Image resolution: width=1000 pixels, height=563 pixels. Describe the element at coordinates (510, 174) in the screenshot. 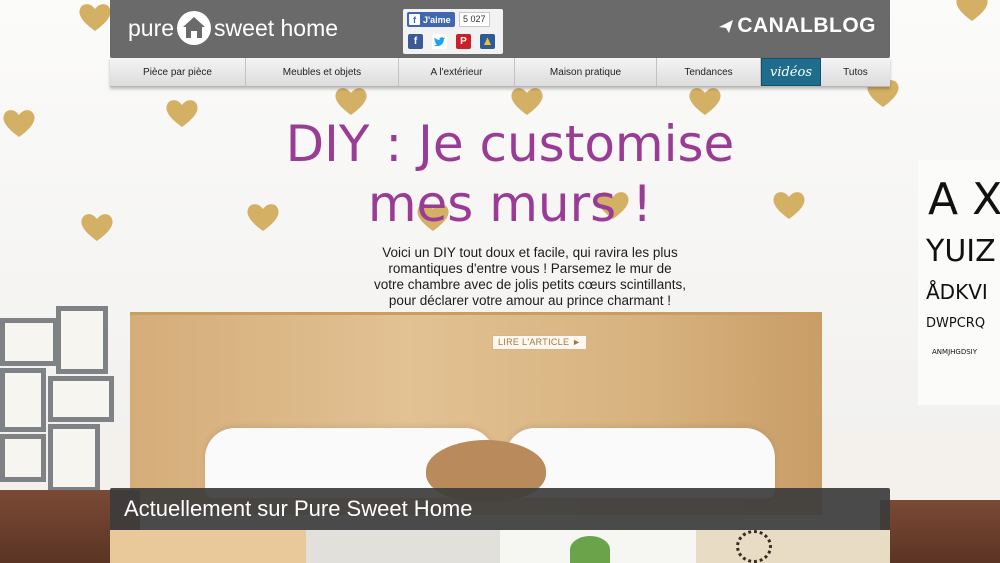

I see `hero-title: DIY : Je customise mes murs !` at that location.